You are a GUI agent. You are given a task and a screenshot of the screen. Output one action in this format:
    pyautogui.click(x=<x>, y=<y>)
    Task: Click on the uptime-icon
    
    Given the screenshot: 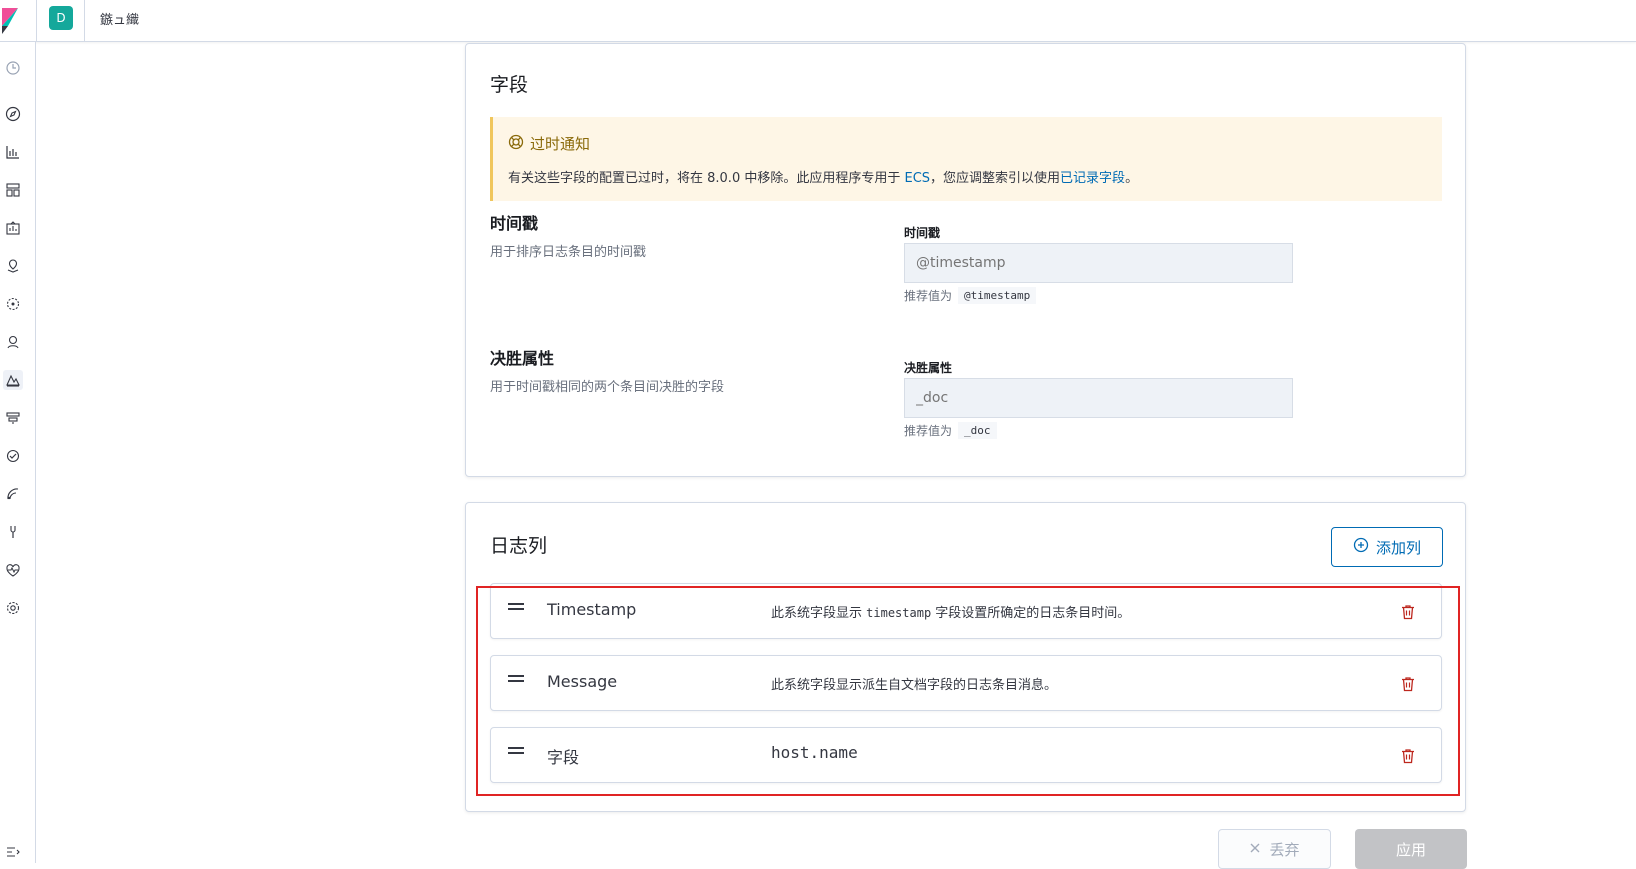 What is the action you would take?
    pyautogui.click(x=13, y=456)
    